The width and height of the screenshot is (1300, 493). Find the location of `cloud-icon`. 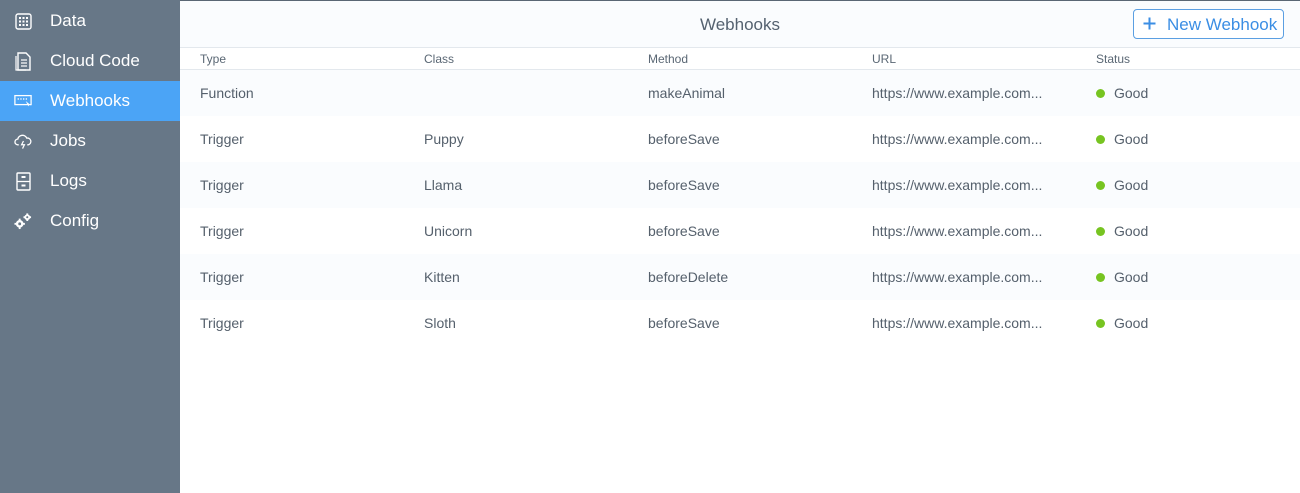

cloud-icon is located at coordinates (23, 141).